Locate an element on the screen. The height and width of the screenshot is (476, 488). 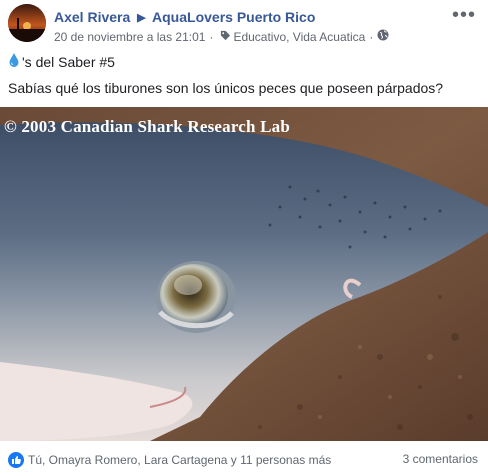
water-drop-icon is located at coordinates (14, 61).